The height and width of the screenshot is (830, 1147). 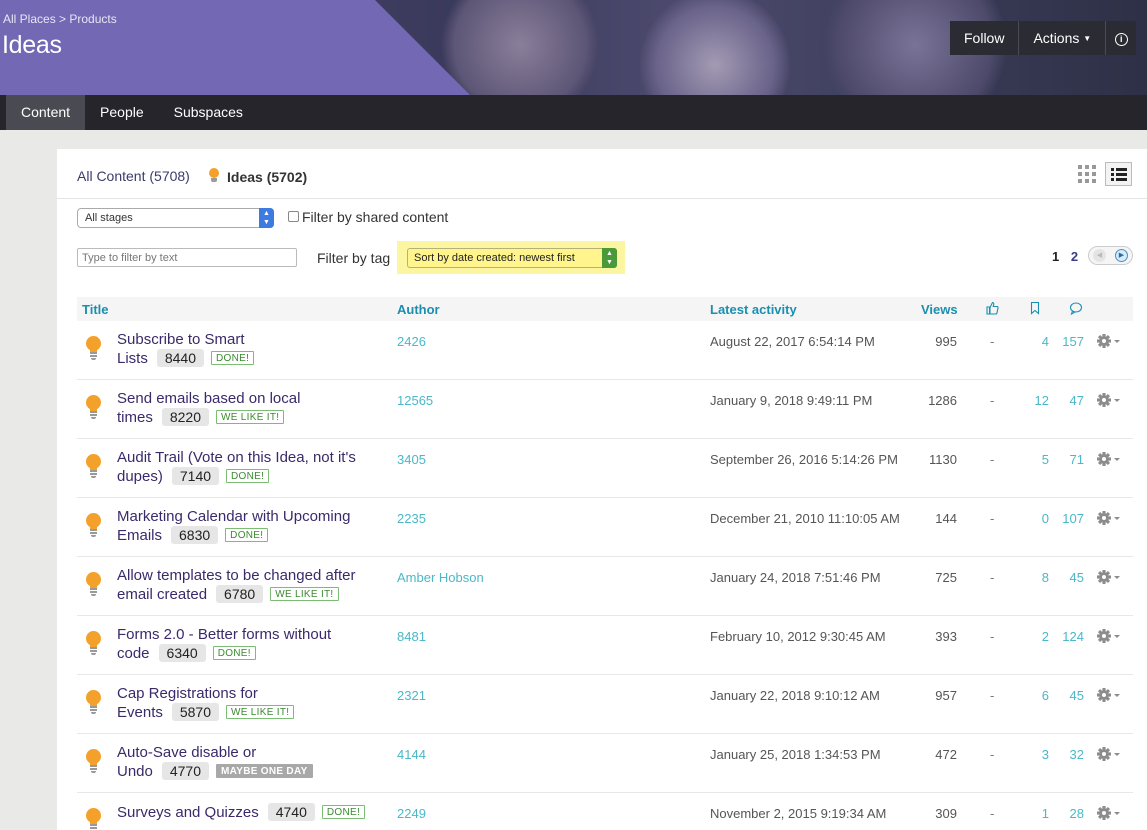 What do you see at coordinates (753, 309) in the screenshot?
I see `col-latest-activity: Latest activity` at bounding box center [753, 309].